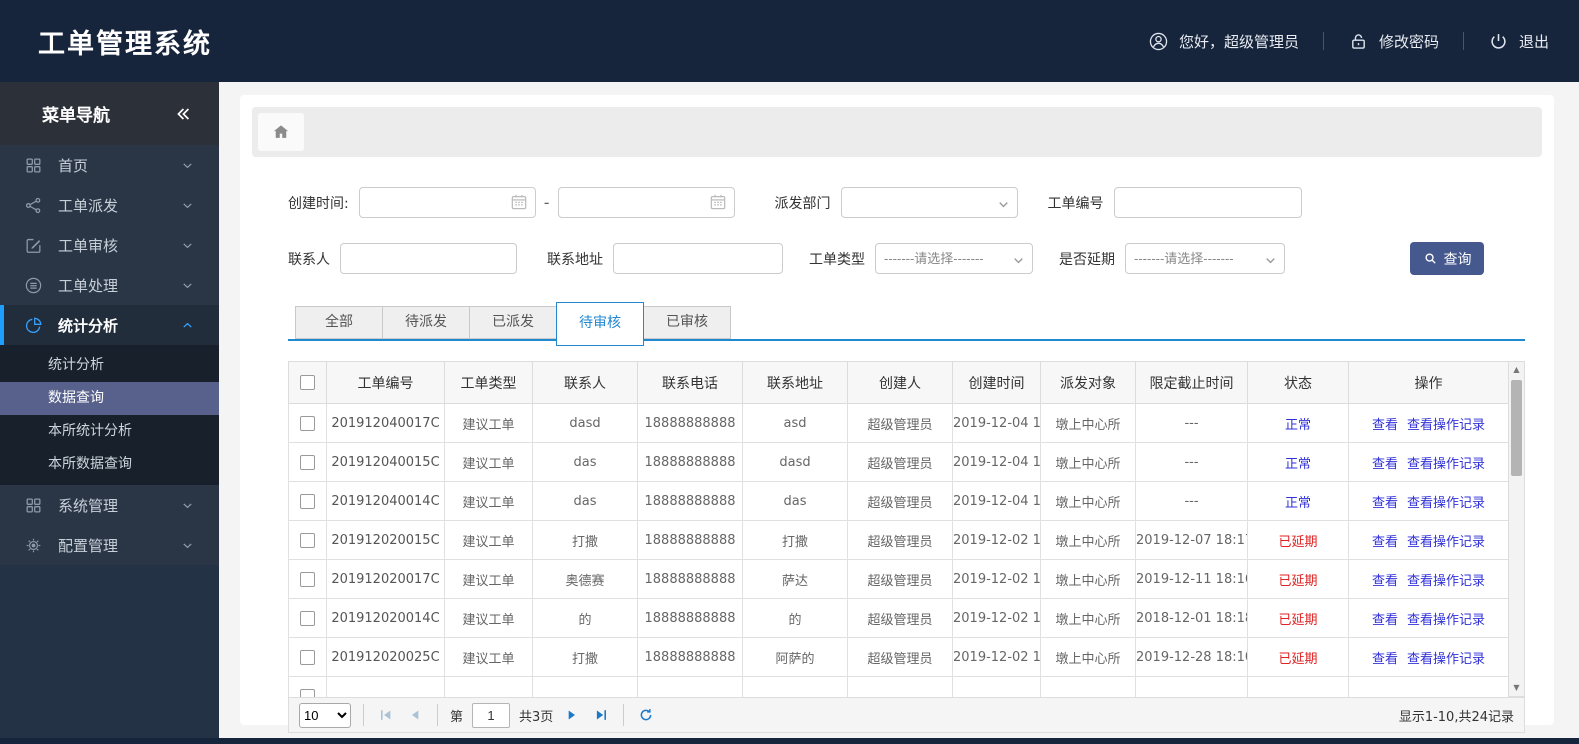 This screenshot has width=1579, height=744. I want to click on scrollbar-thumb, so click(1516, 428).